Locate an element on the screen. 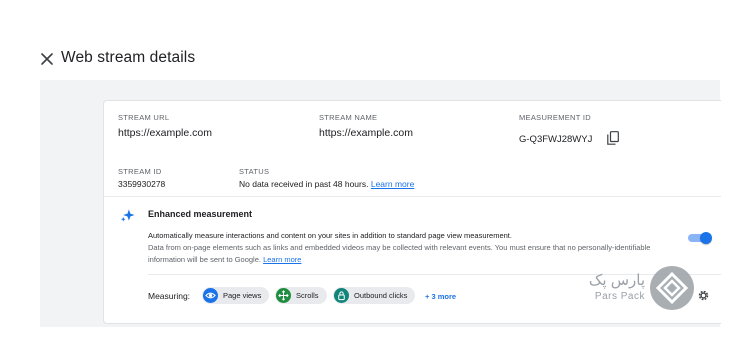  enhanced-learn-more-link: Learn more is located at coordinates (282, 259).